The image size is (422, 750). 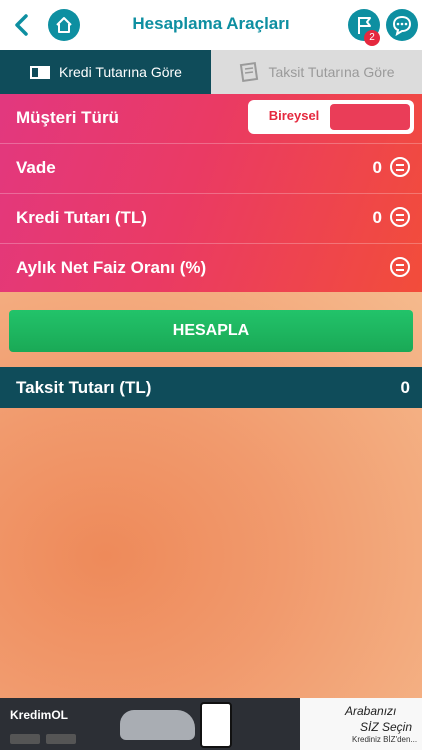 I want to click on tab-installment-amount: Taksit Tutarına Göre, so click(x=316, y=72).